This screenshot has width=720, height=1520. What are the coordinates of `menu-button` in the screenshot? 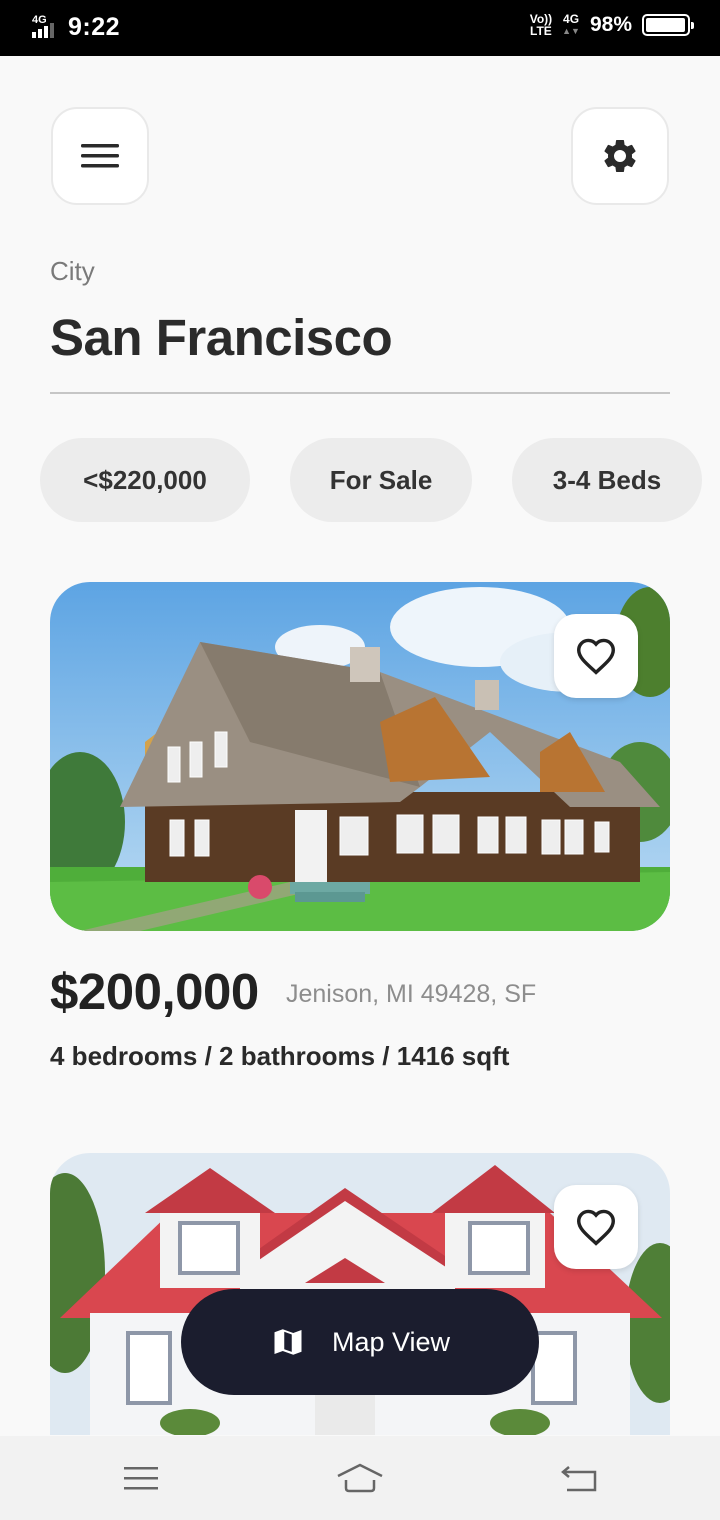 It's located at (100, 156).